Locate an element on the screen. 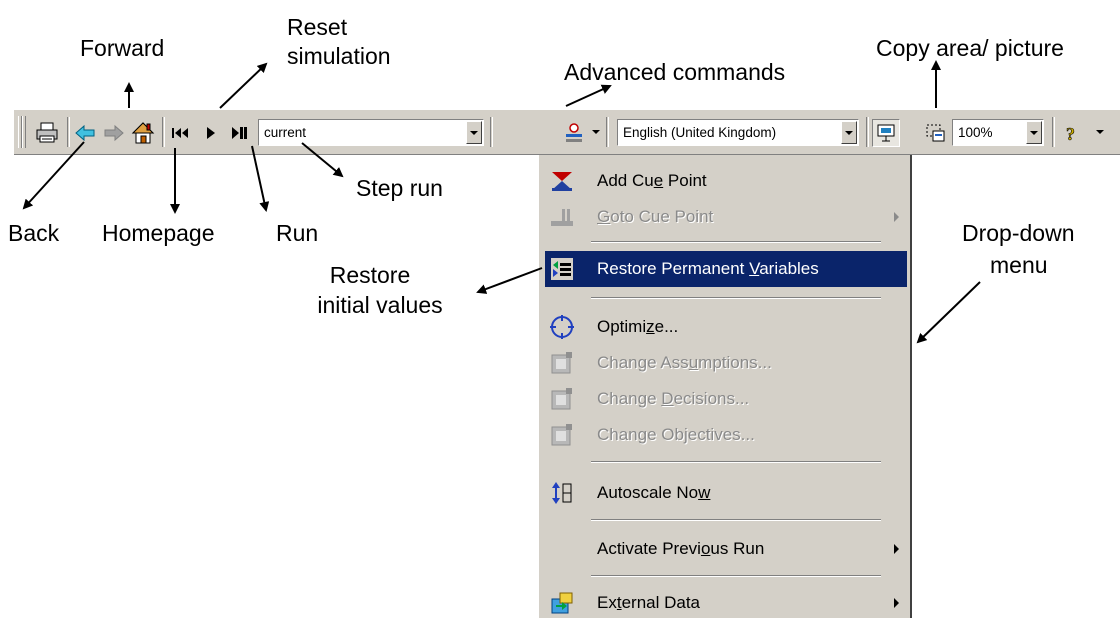 The height and width of the screenshot is (621, 1120). print-icon is located at coordinates (47, 132).